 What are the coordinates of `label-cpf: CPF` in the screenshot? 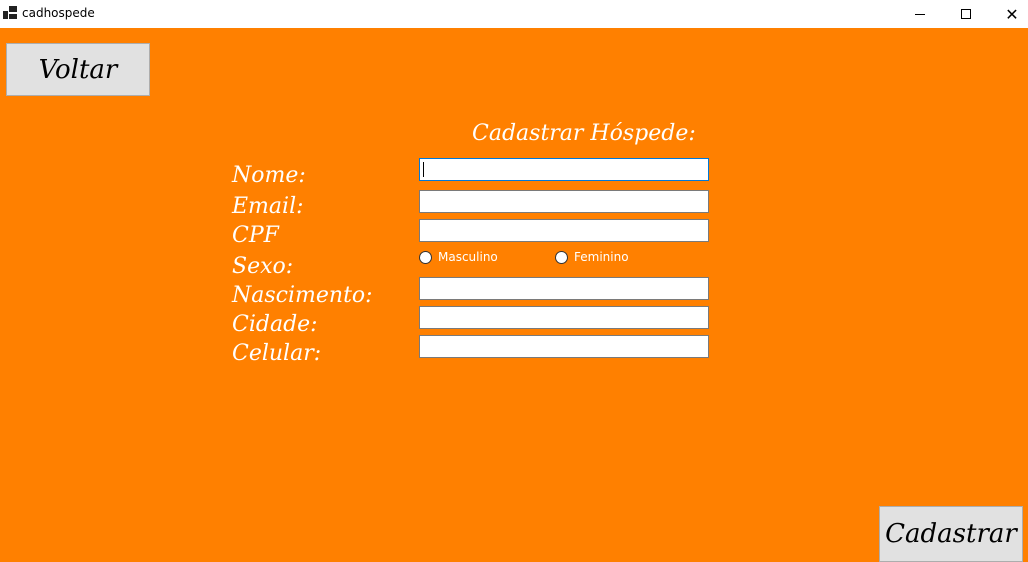 It's located at (255, 235).